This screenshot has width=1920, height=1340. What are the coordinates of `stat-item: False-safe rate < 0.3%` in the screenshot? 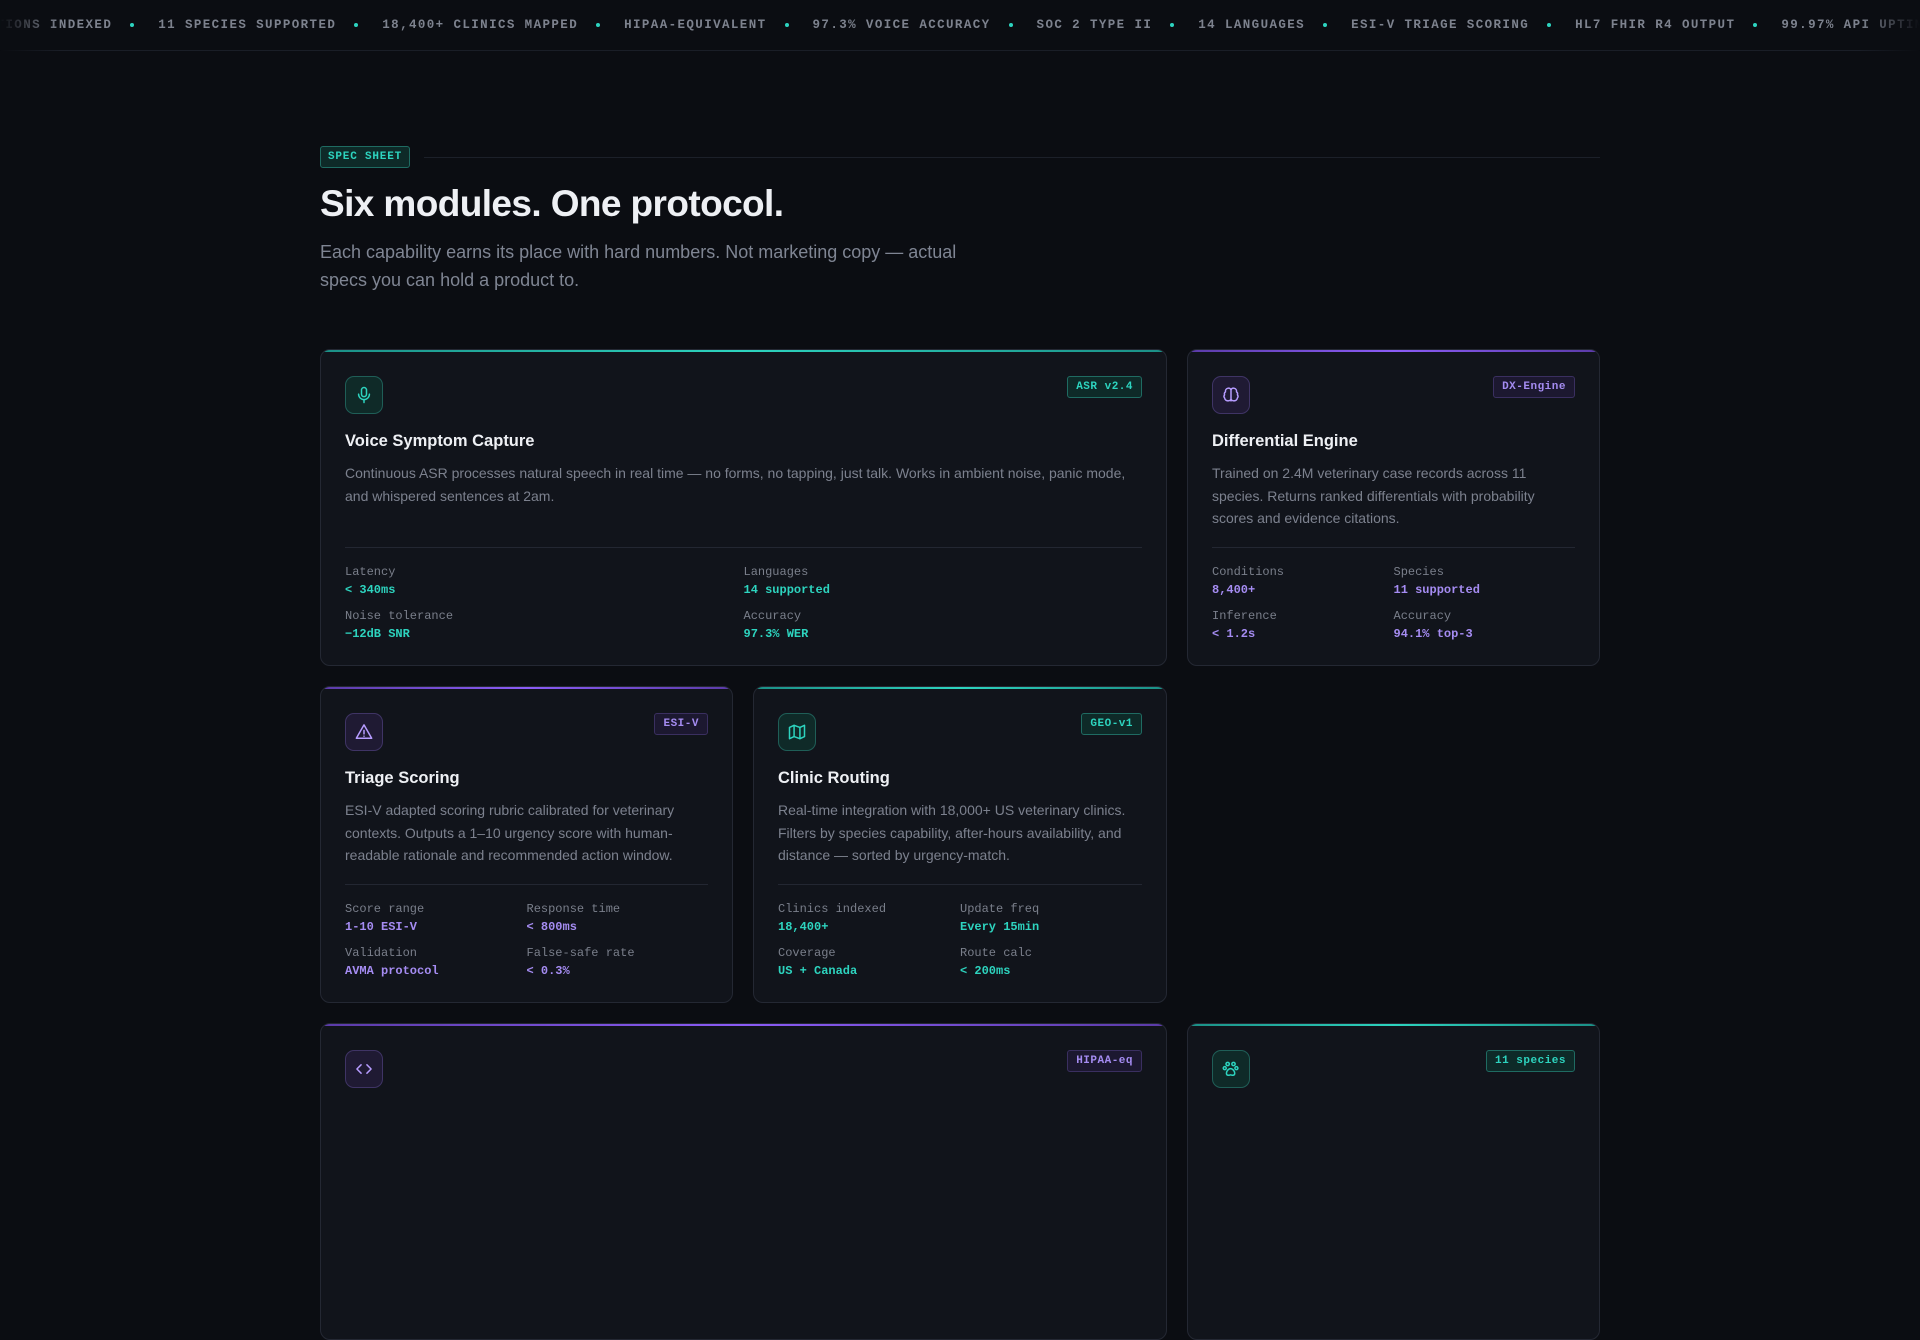 It's located at (618, 963).